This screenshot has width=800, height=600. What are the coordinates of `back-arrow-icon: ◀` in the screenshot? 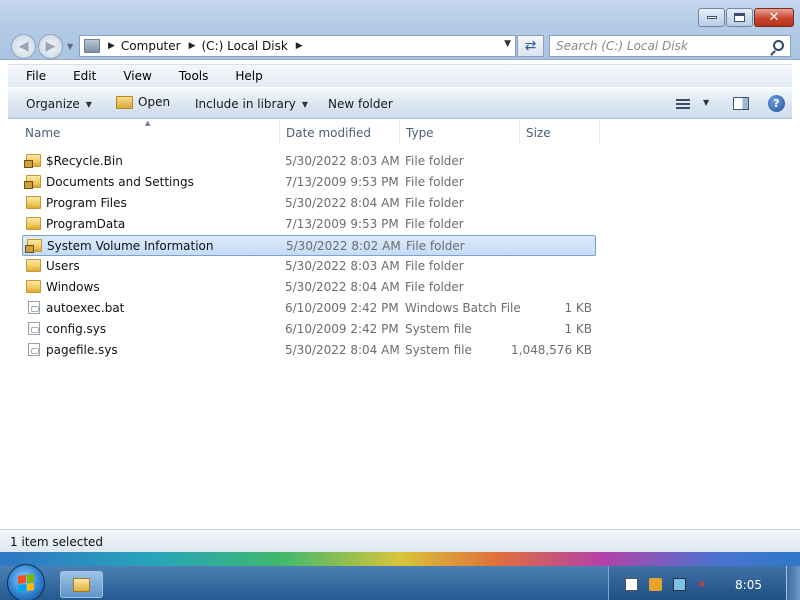 It's located at (23, 46).